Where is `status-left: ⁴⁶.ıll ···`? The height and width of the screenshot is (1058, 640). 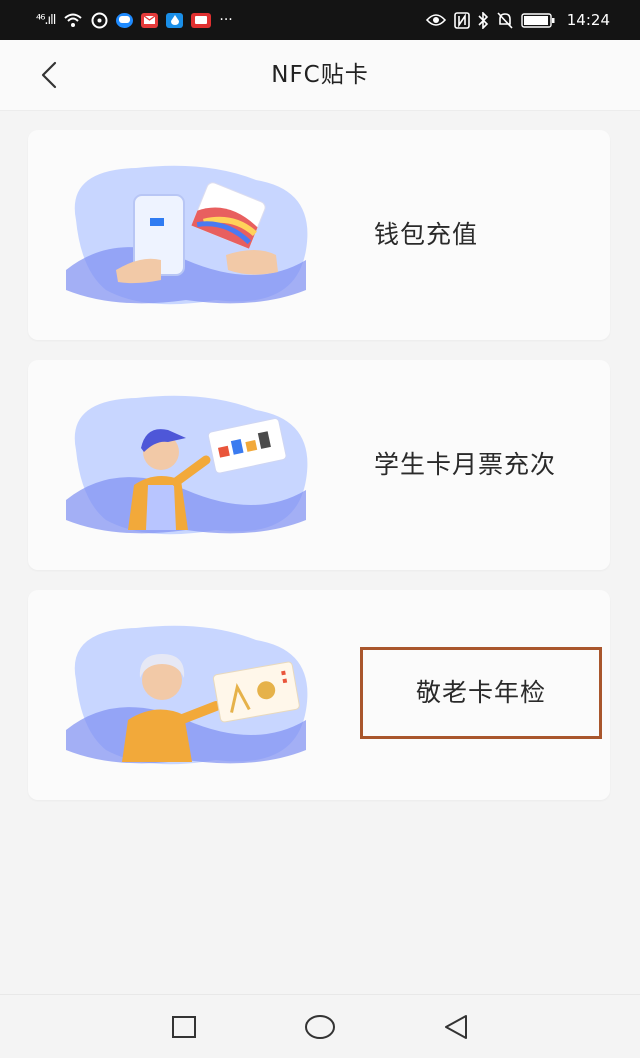 status-left: ⁴⁶.ıll ··· is located at coordinates (134, 20).